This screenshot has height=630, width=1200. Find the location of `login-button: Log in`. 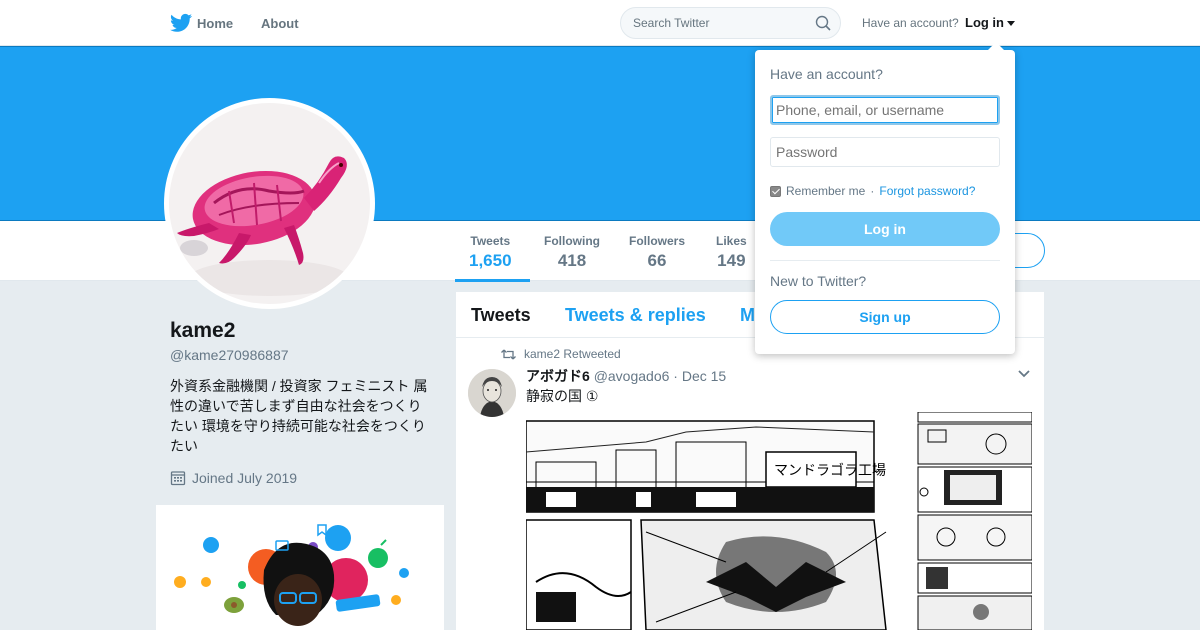

login-button: Log in is located at coordinates (885, 229).